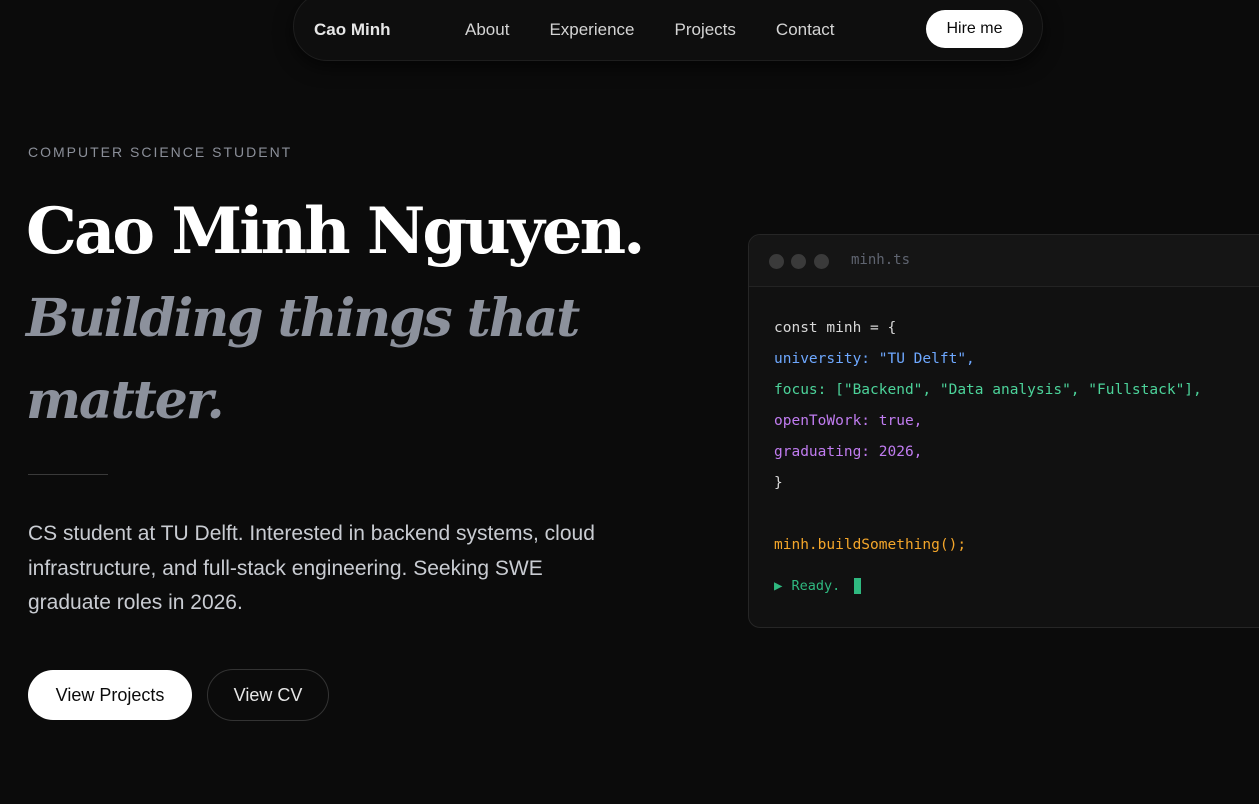 The image size is (1259, 804). Describe the element at coordinates (110, 695) in the screenshot. I see `view-projects-button: View Projects` at that location.